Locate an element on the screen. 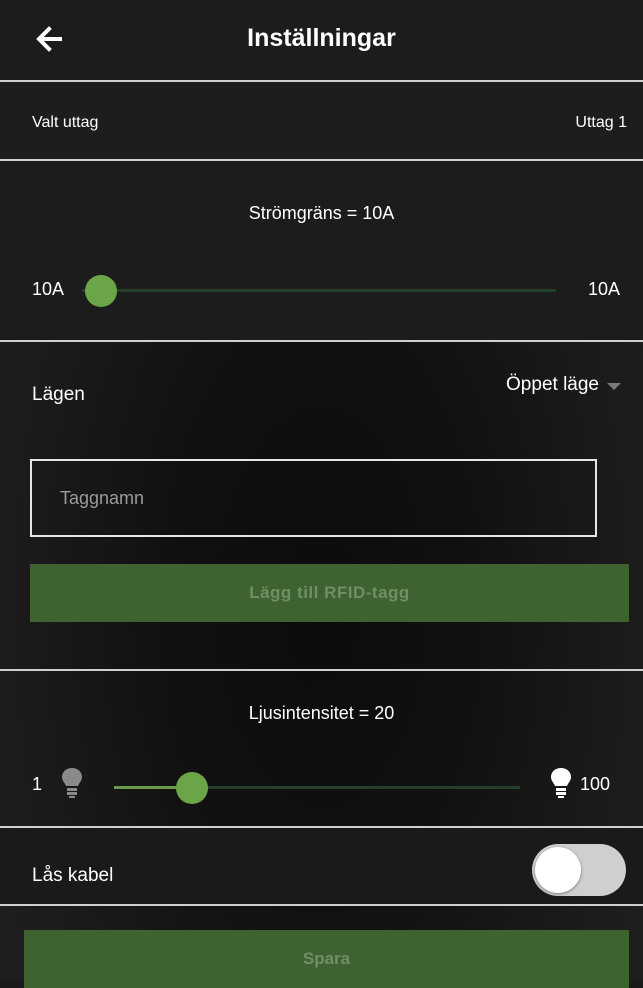 The image size is (643, 988). mode-select: Öppet läge is located at coordinates (563, 385).